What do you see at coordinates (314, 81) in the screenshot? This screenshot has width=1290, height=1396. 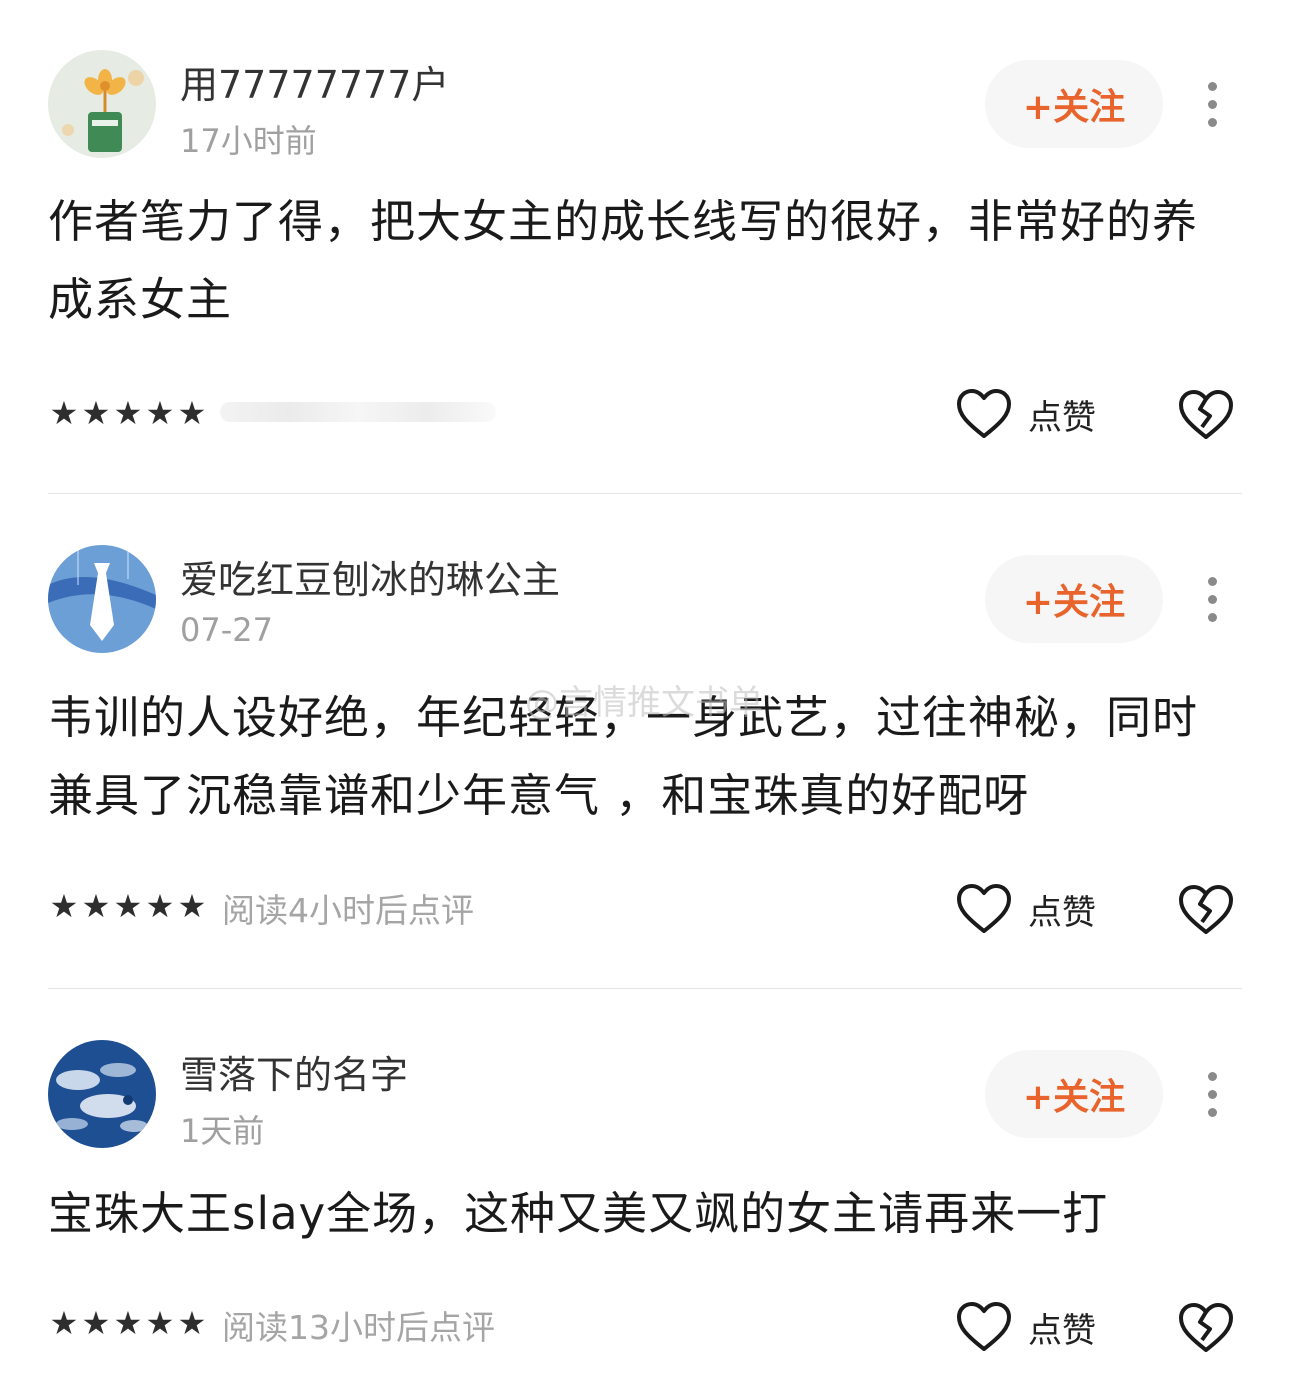 I see `username: 用77777777户` at bounding box center [314, 81].